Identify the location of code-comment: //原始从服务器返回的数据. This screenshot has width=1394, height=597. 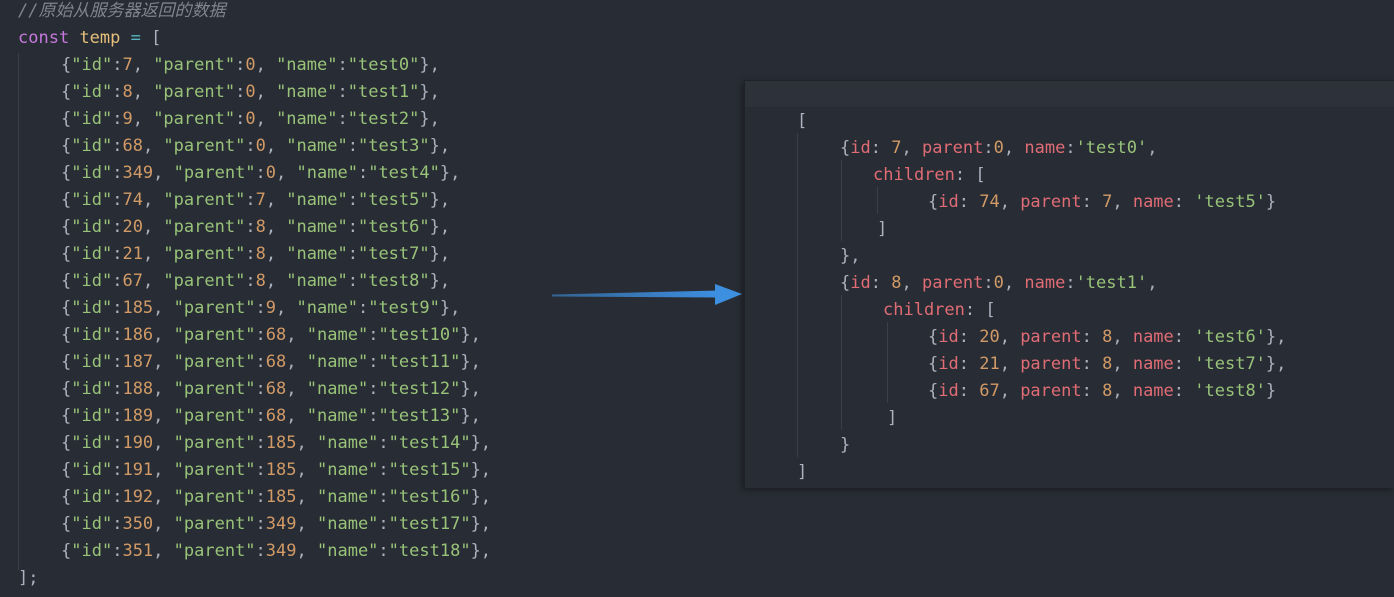
(121, 12).